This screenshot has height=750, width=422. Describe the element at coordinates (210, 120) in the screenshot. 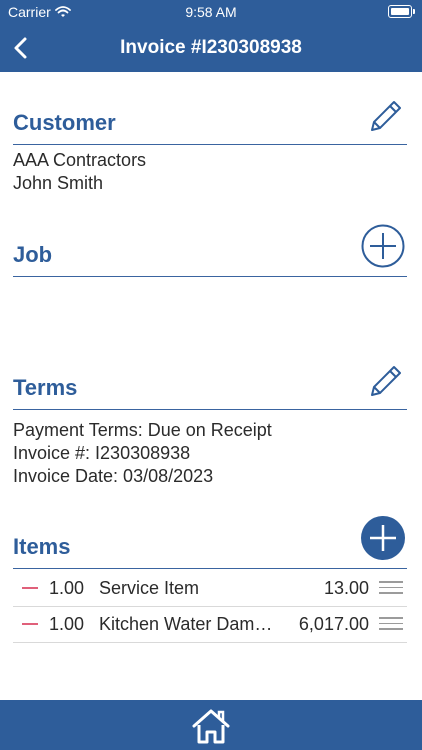

I see `customer-section-header: Customer` at that location.